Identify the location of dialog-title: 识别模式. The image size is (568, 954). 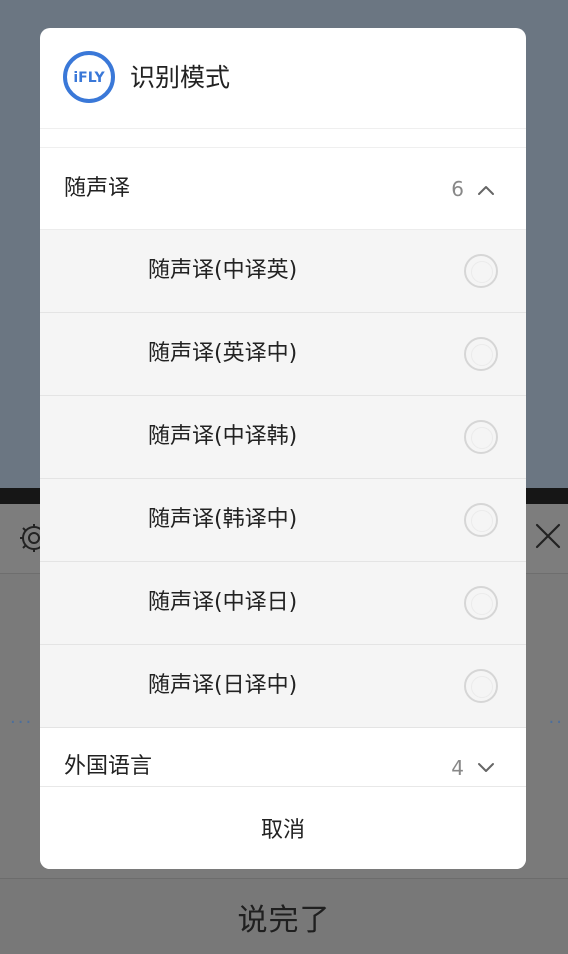
(180, 77).